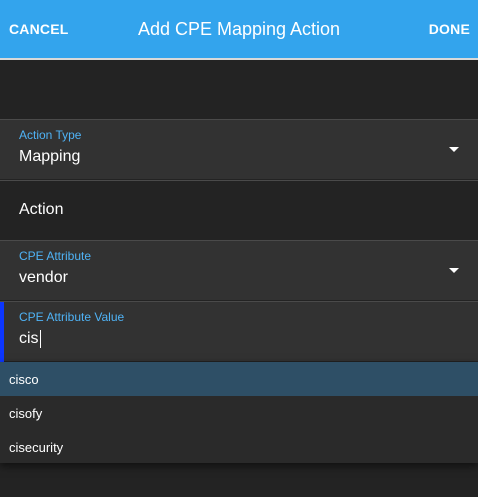 The image size is (478, 497). I want to click on cpe-attribute-value-text: cis, so click(29, 338).